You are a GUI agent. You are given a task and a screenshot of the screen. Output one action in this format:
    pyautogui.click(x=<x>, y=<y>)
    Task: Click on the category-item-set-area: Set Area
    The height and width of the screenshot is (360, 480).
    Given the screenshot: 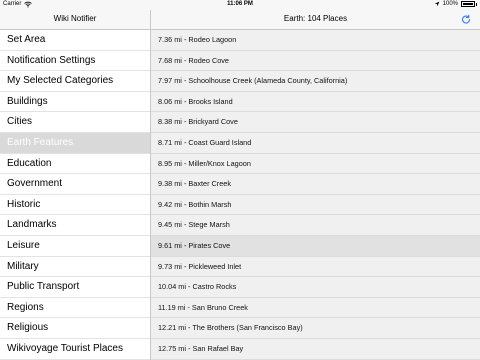 What is the action you would take?
    pyautogui.click(x=75, y=40)
    